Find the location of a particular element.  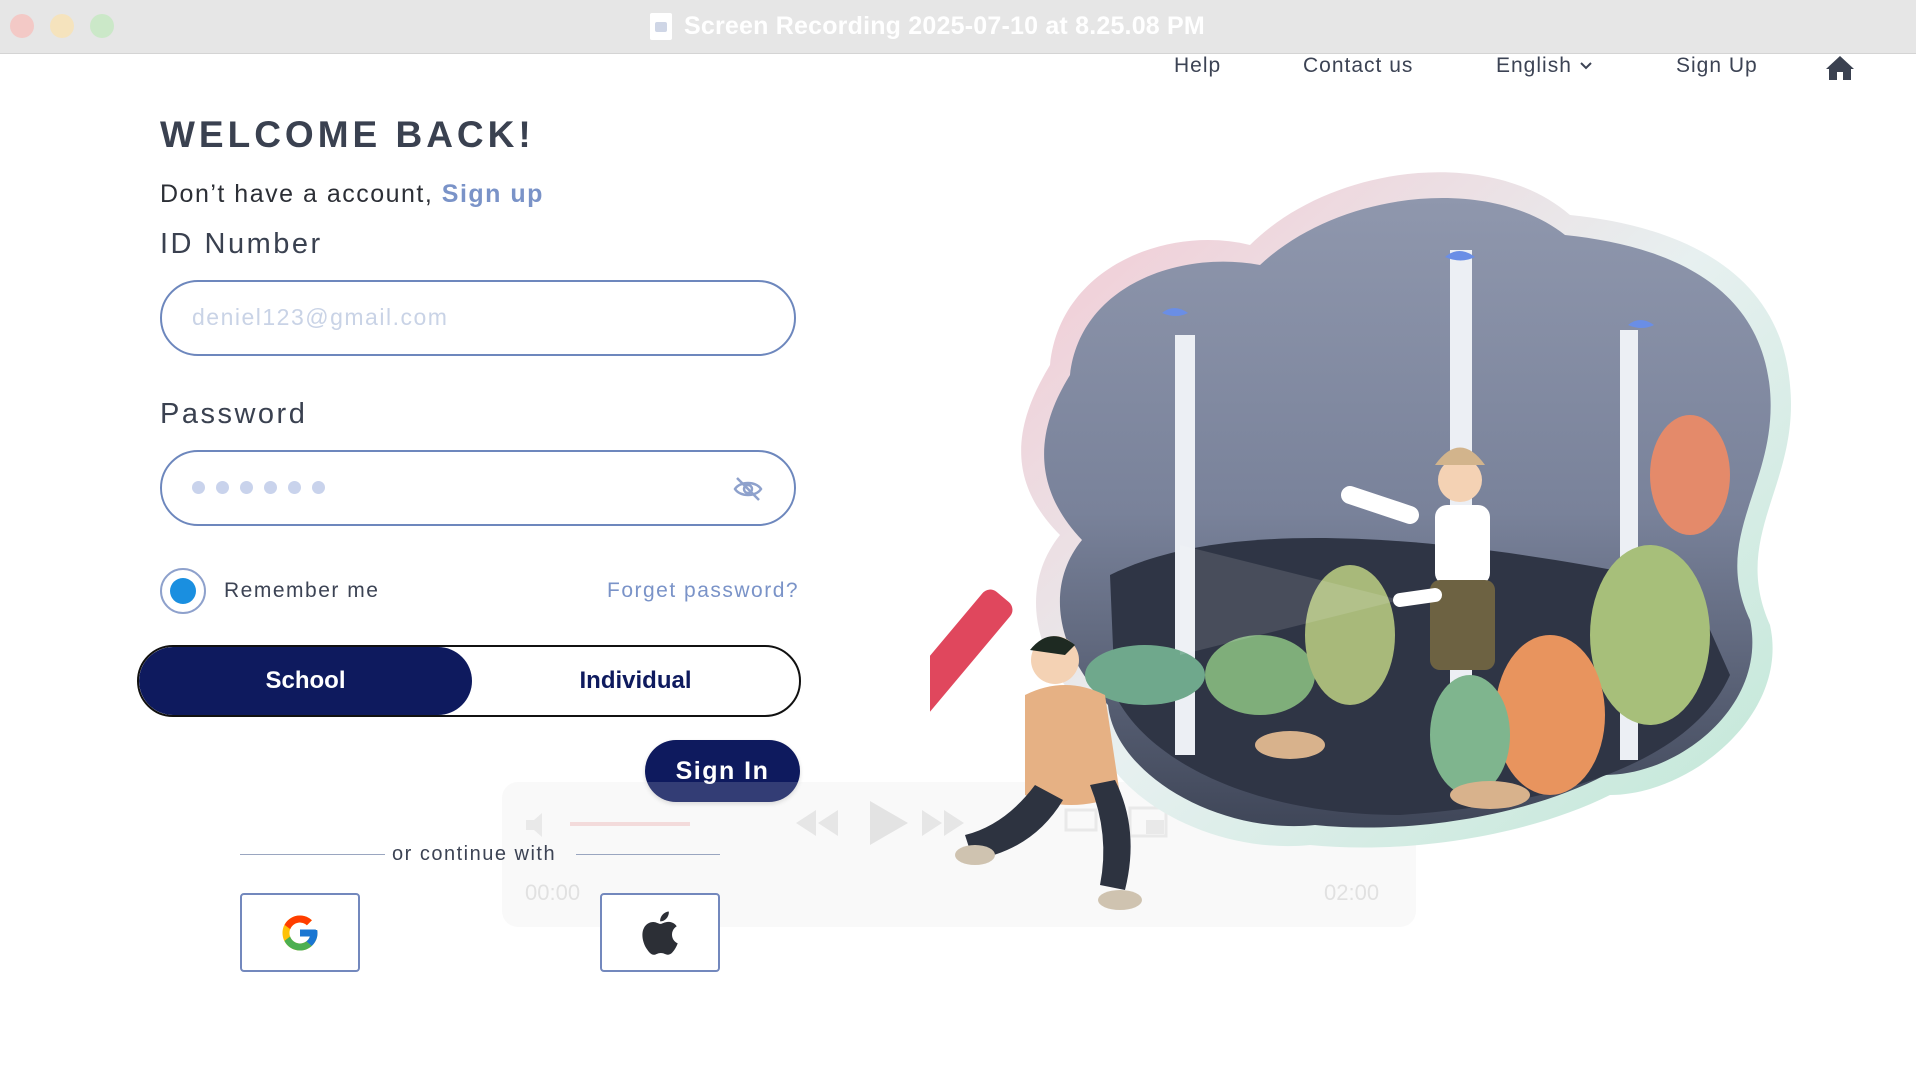

id-number-label: ID Number is located at coordinates (241, 244).